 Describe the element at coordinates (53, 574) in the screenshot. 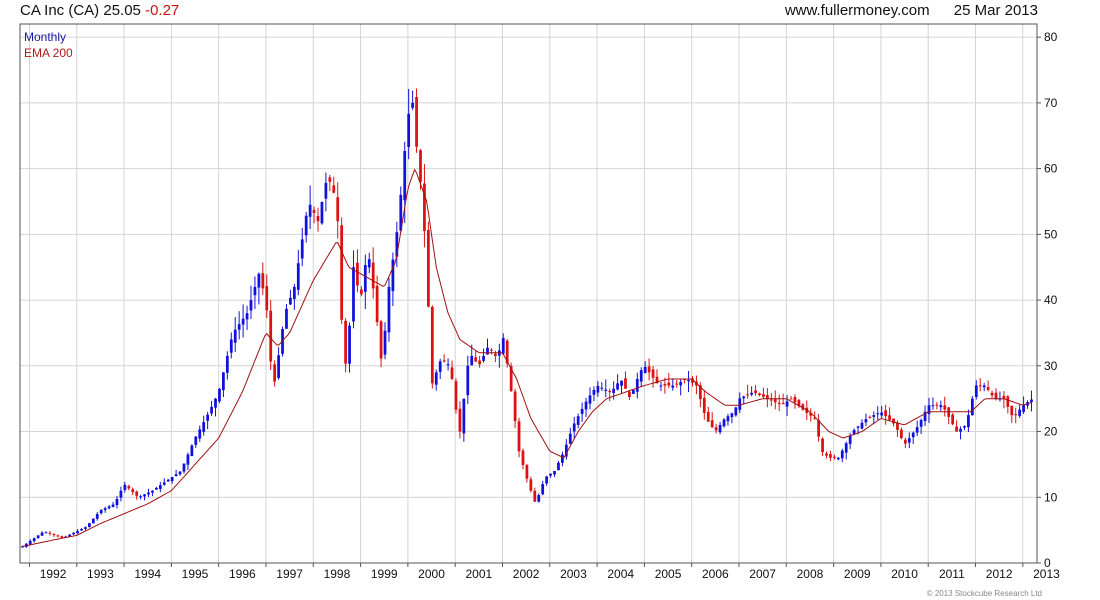

I see `x-tick-label: 1992` at that location.